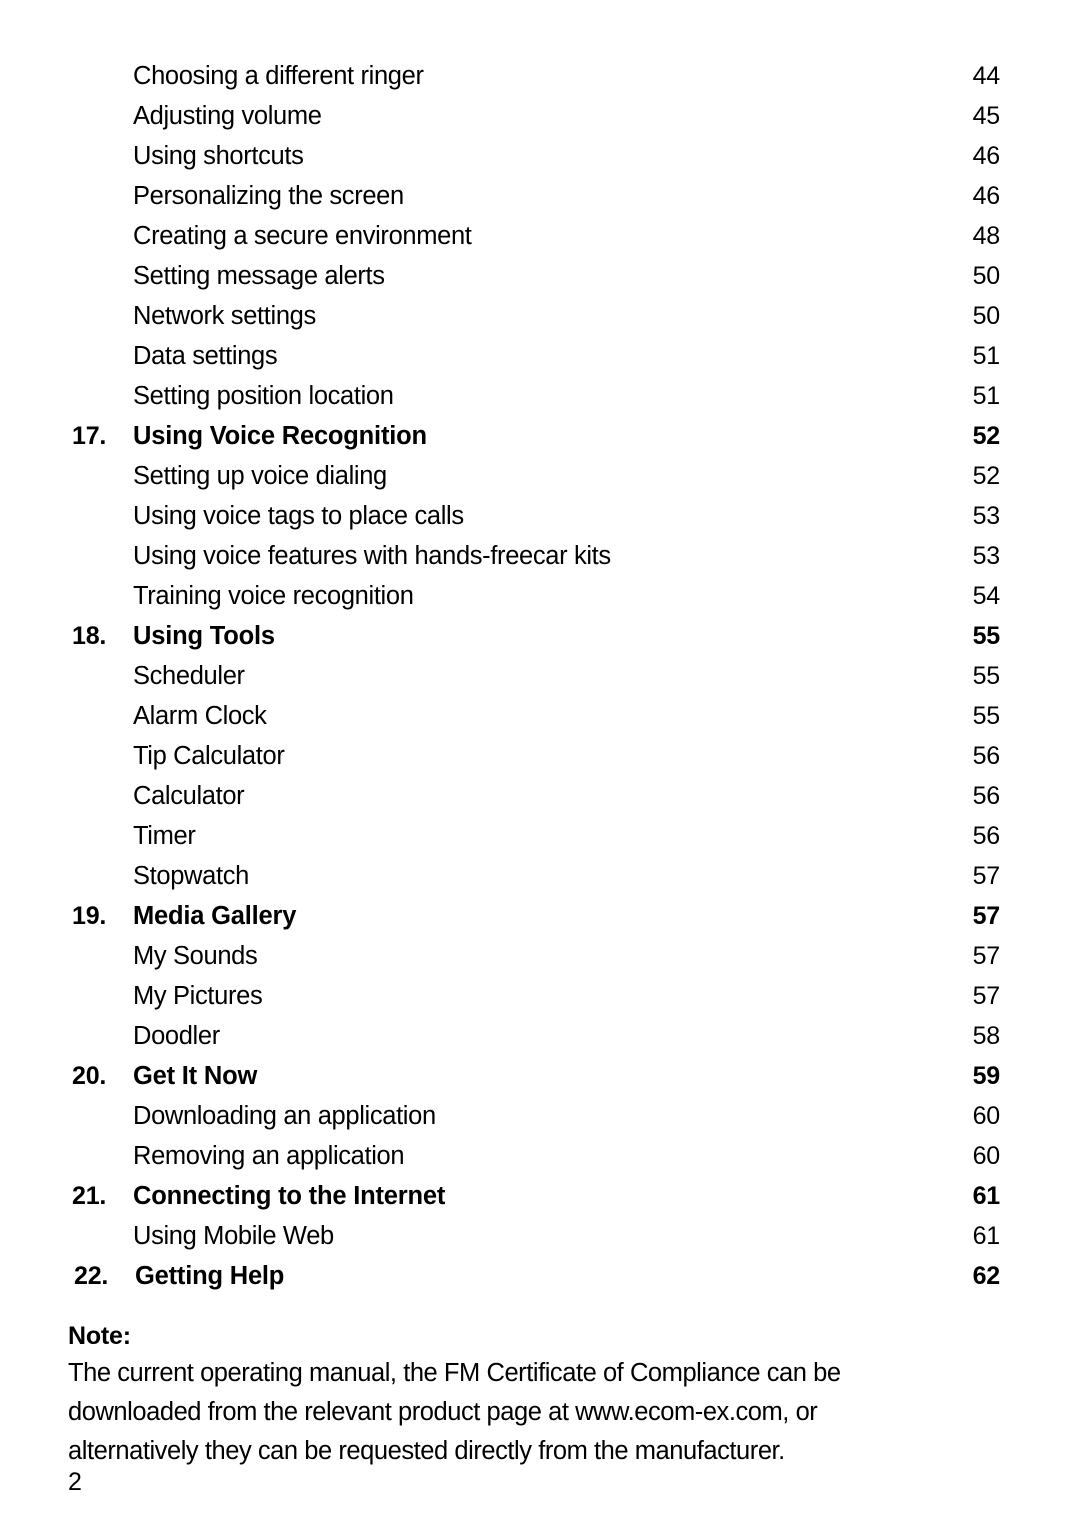 Image resolution: width=1080 pixels, height=1522 pixels. I want to click on toc-entry-title: Creating a secure environment, so click(302, 236).